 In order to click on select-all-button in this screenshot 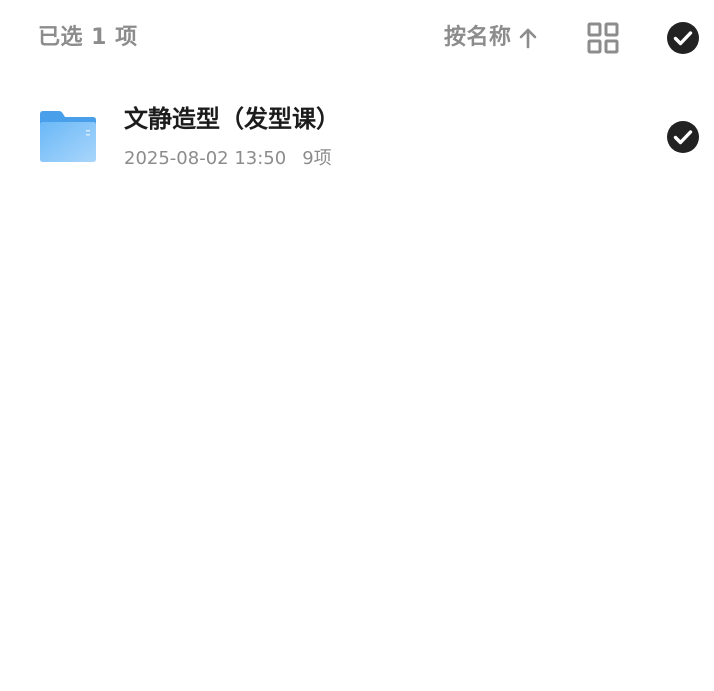, I will do `click(683, 38)`.